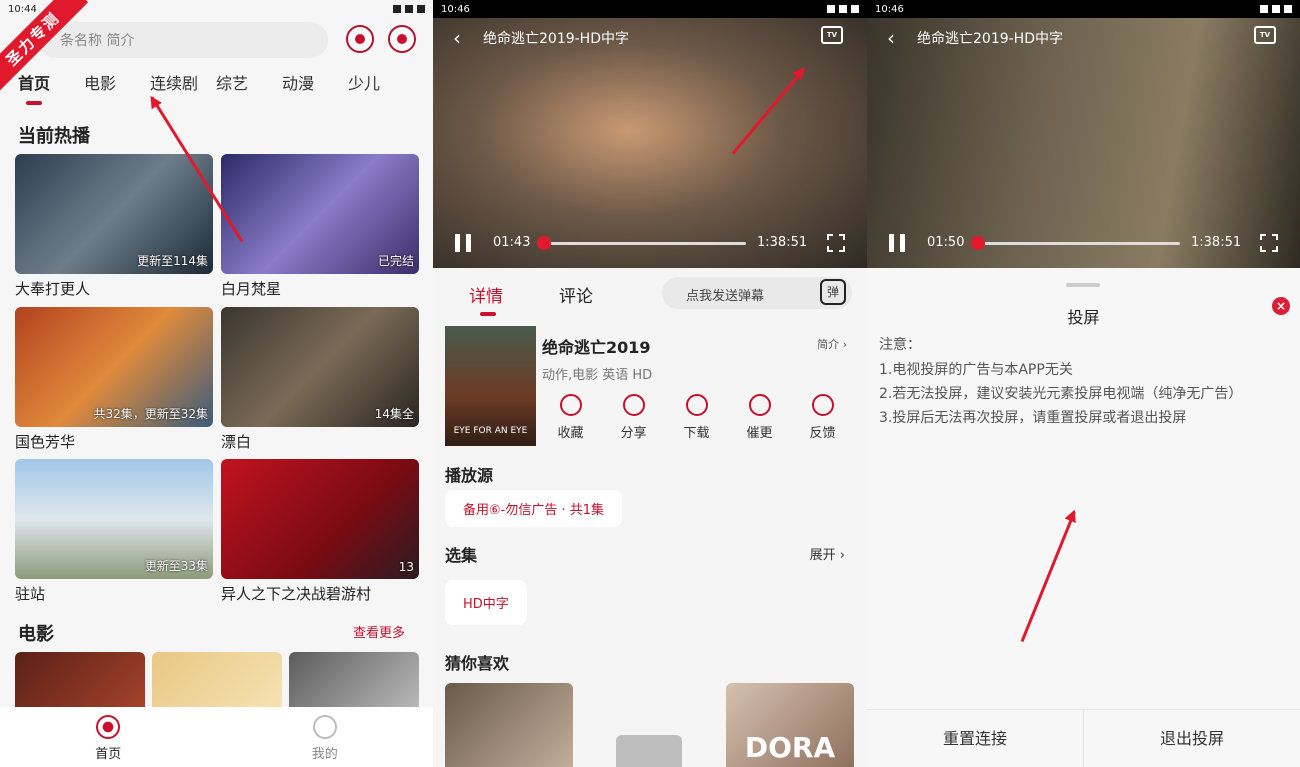 This screenshot has height=767, width=1300. I want to click on urge-update-button: 催更, so click(759, 417).